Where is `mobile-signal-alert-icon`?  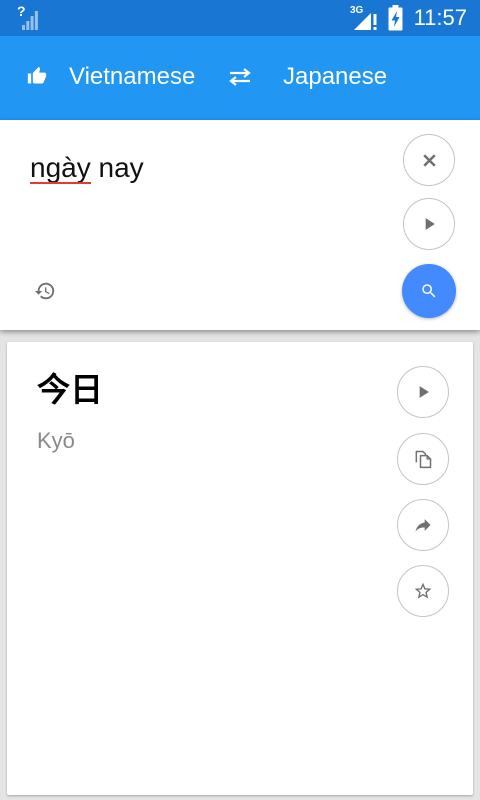 mobile-signal-alert-icon is located at coordinates (365, 21).